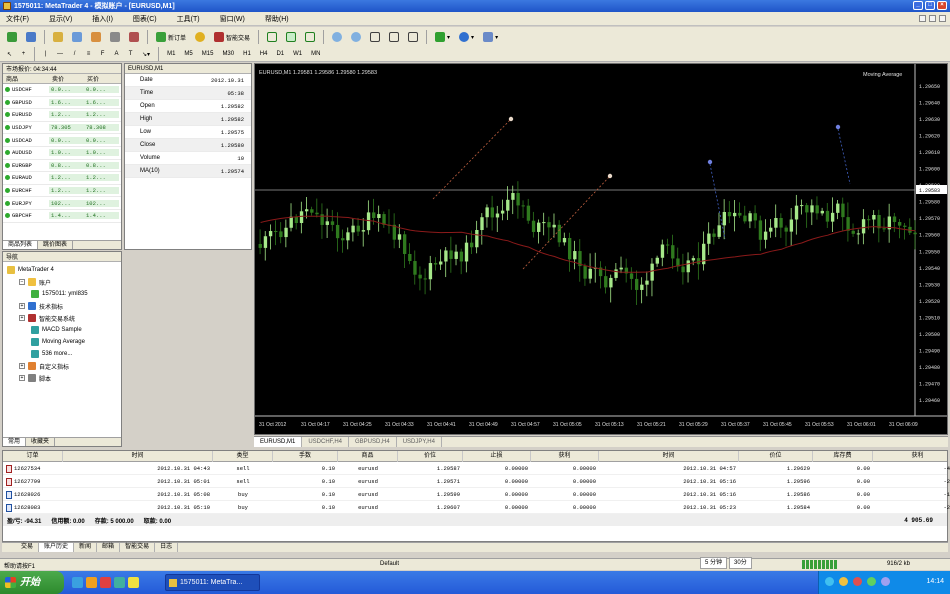 The height and width of the screenshot is (594, 950). Describe the element at coordinates (885, 581) in the screenshot. I see `tray-messenger-icon` at that location.